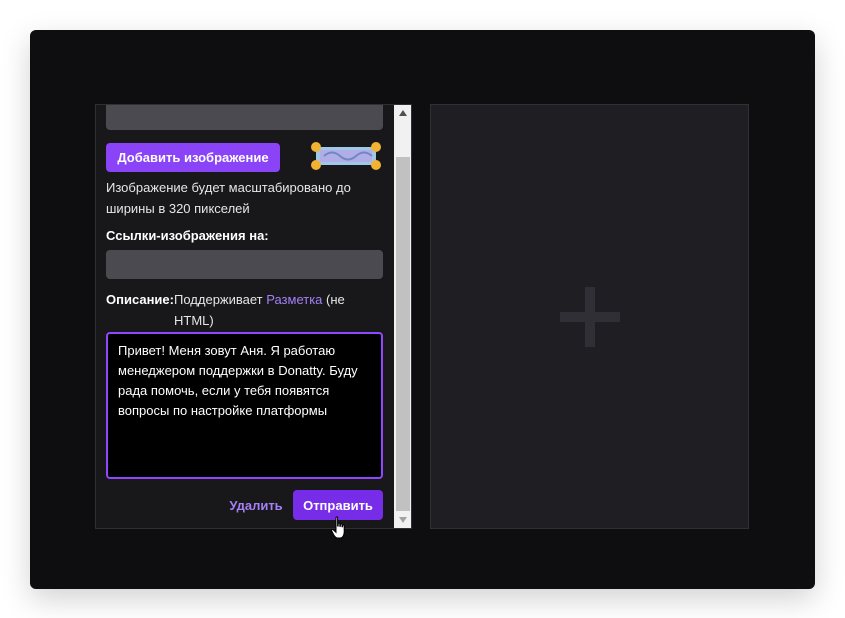  I want to click on scrollbar-thumb, so click(403, 334).